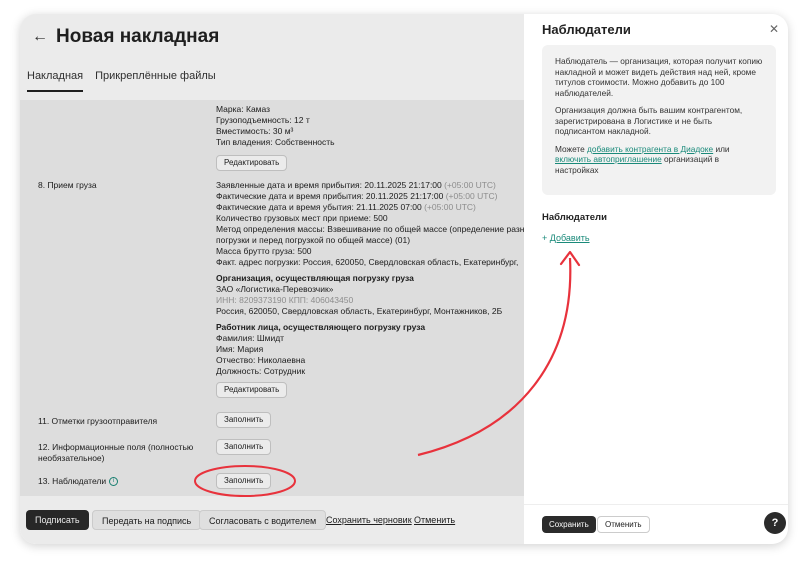 The image size is (808, 563). I want to click on sign-button: Подписать, so click(57, 520).